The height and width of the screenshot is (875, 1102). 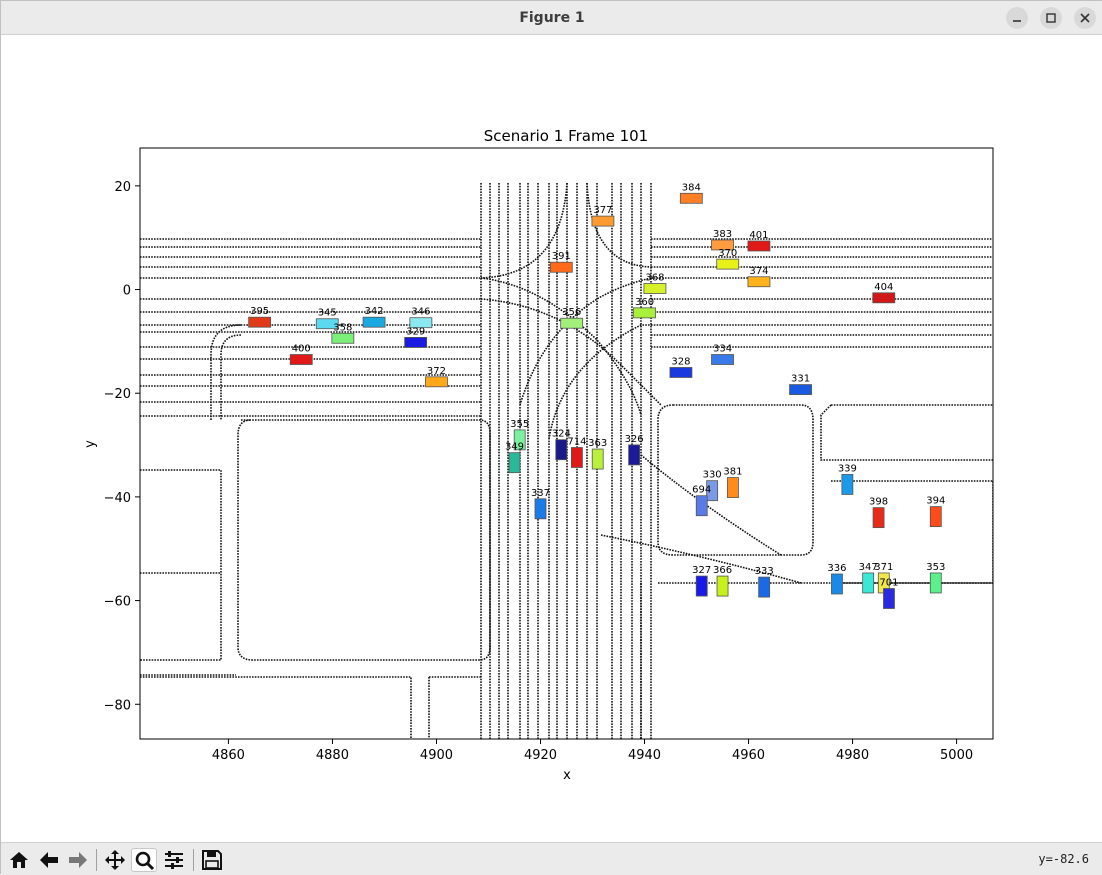 What do you see at coordinates (956, 755) in the screenshot?
I see `x-tick-label: 5000` at bounding box center [956, 755].